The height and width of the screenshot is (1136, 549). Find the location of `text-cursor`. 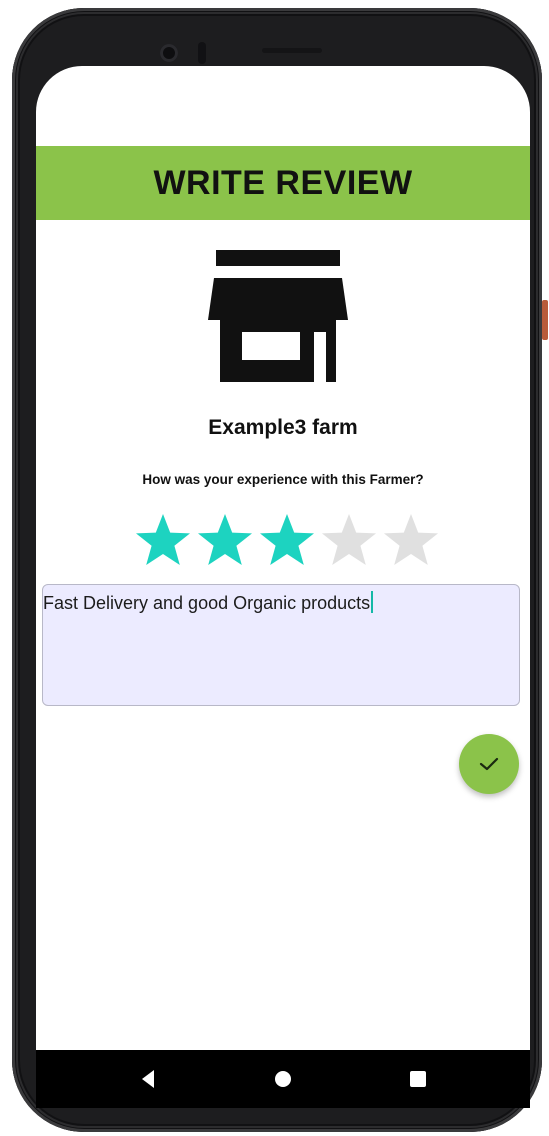

text-cursor is located at coordinates (372, 602).